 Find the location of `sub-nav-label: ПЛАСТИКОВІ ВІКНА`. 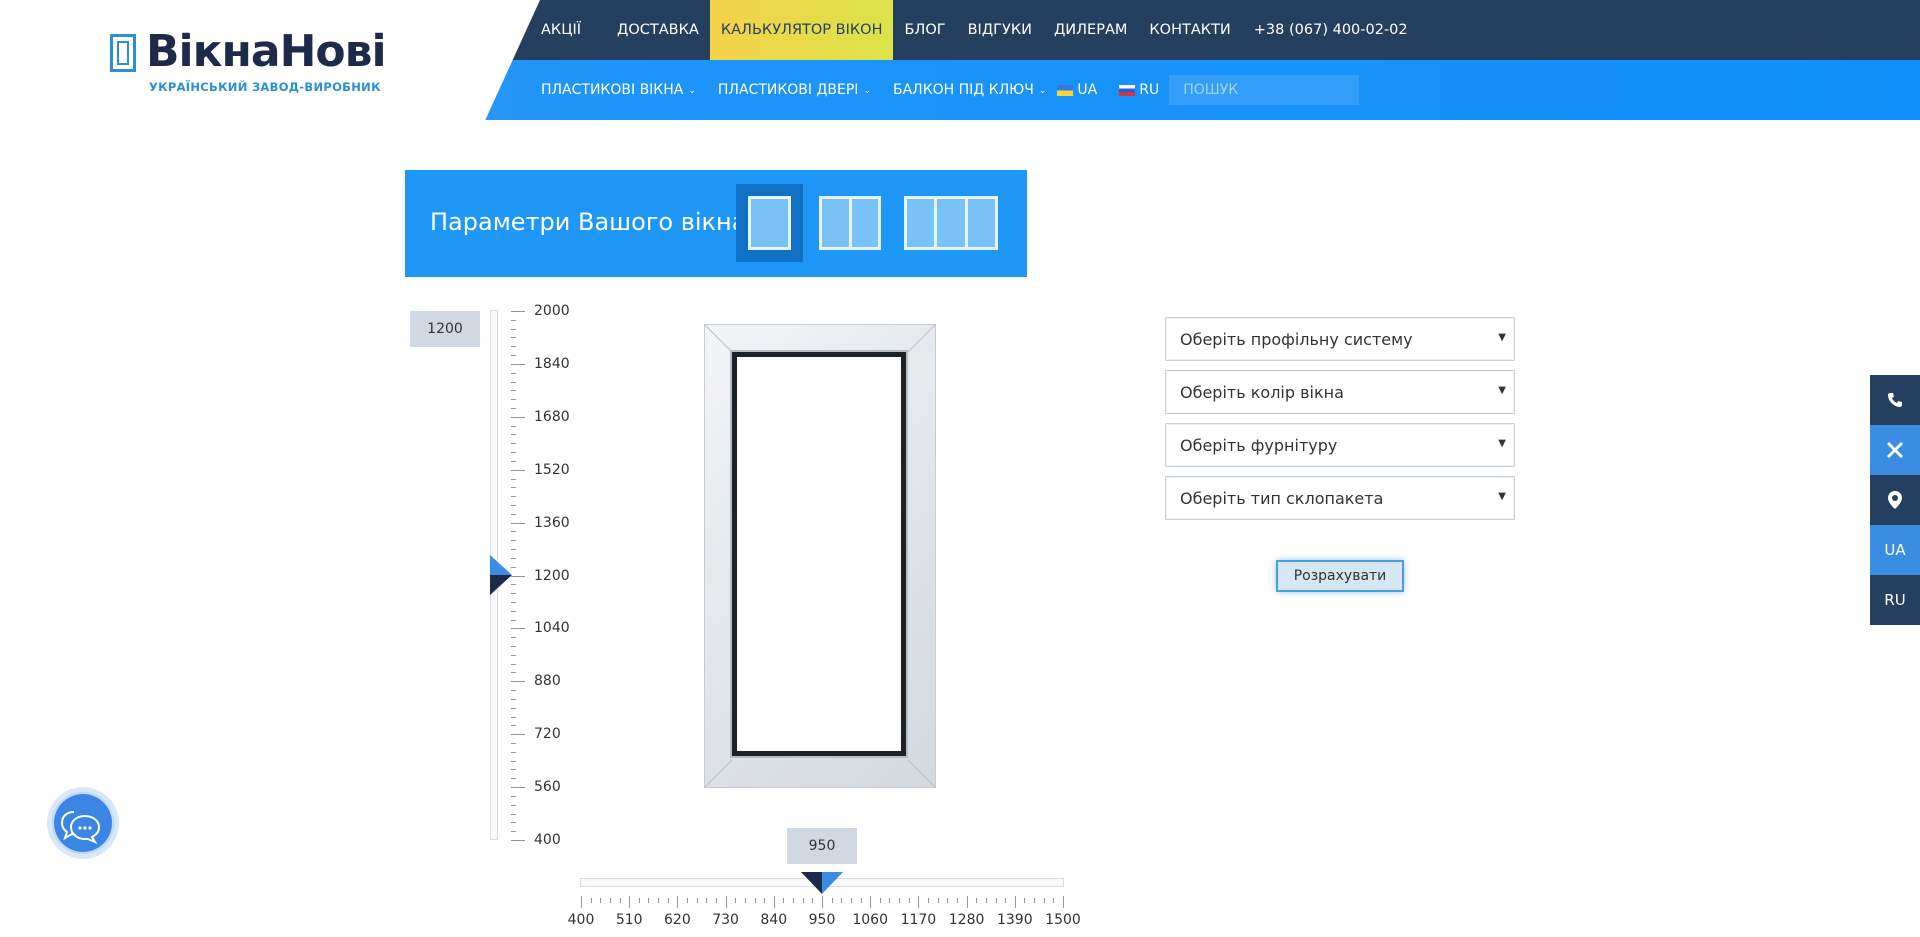

sub-nav-label: ПЛАСТИКОВІ ВІКНА is located at coordinates (612, 90).